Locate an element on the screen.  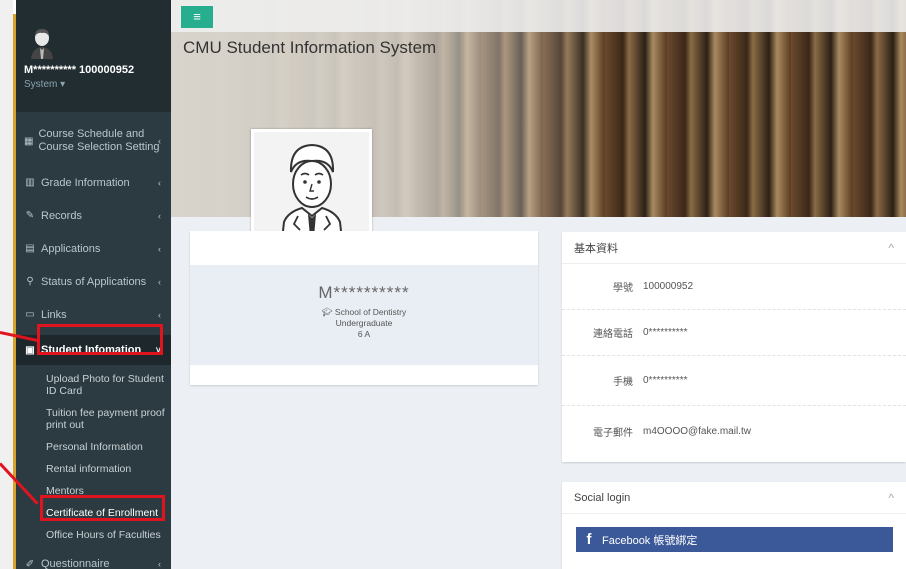
basic-info-title: 基本資料 is located at coordinates (596, 248).